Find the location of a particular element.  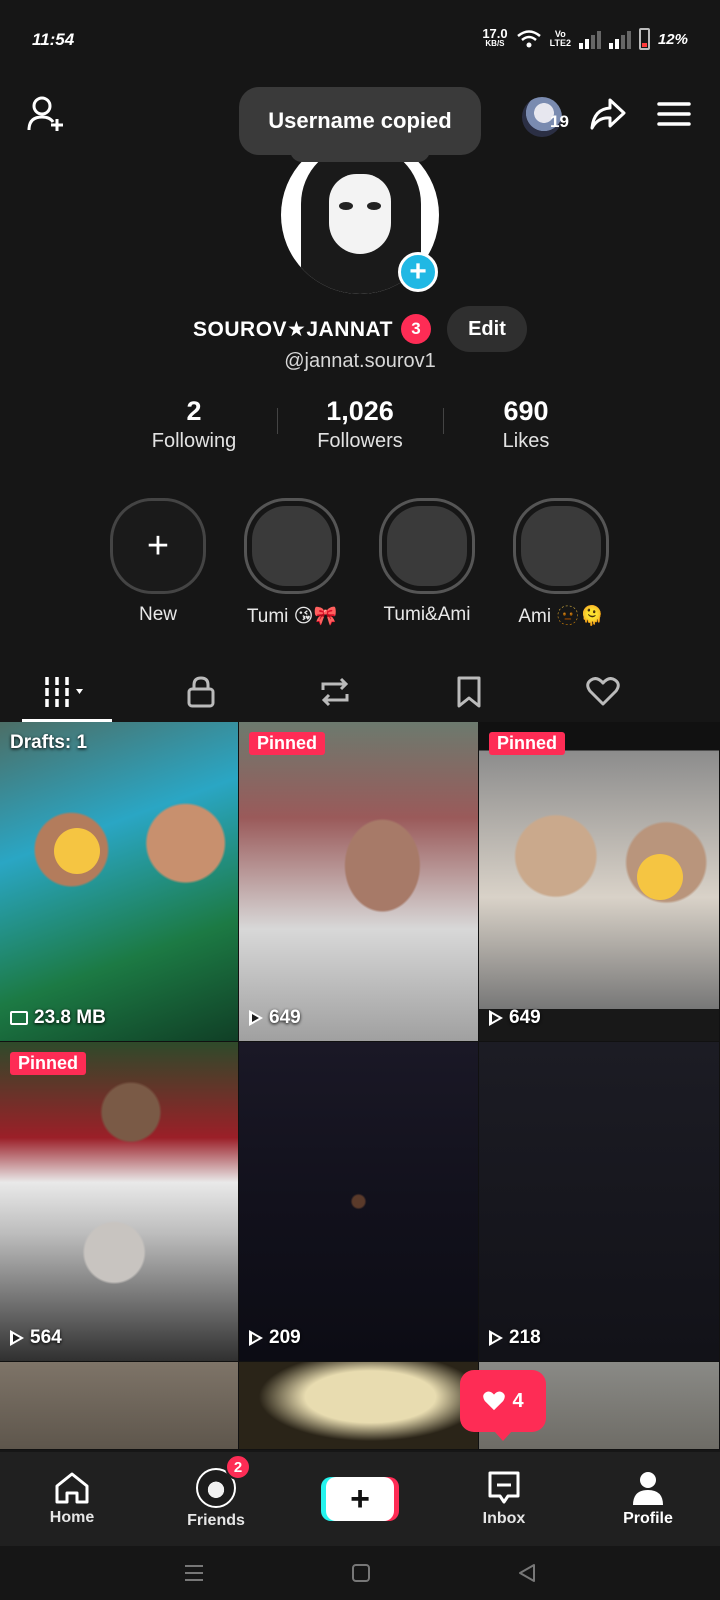

tab-private is located at coordinates (201, 692).